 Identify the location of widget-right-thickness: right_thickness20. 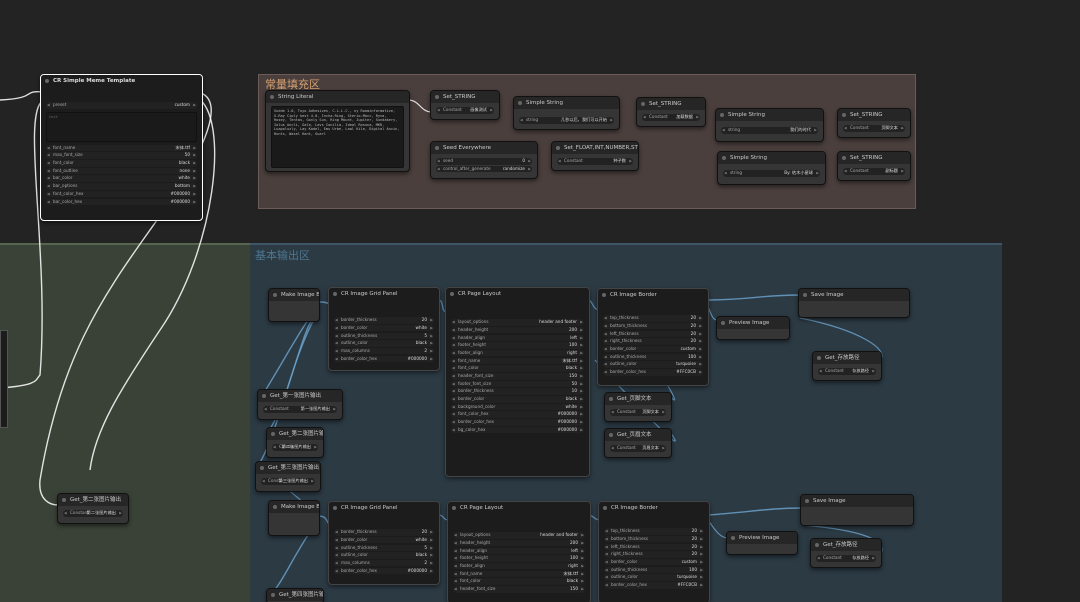
(653, 341).